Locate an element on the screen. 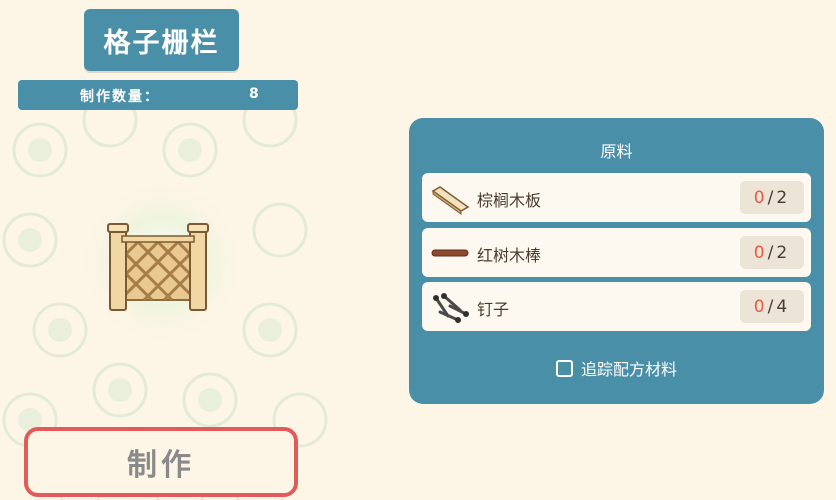 Image resolution: width=836 pixels, height=500 pixels. track-recipe-toggle: 追踪配方材料 is located at coordinates (616, 368).